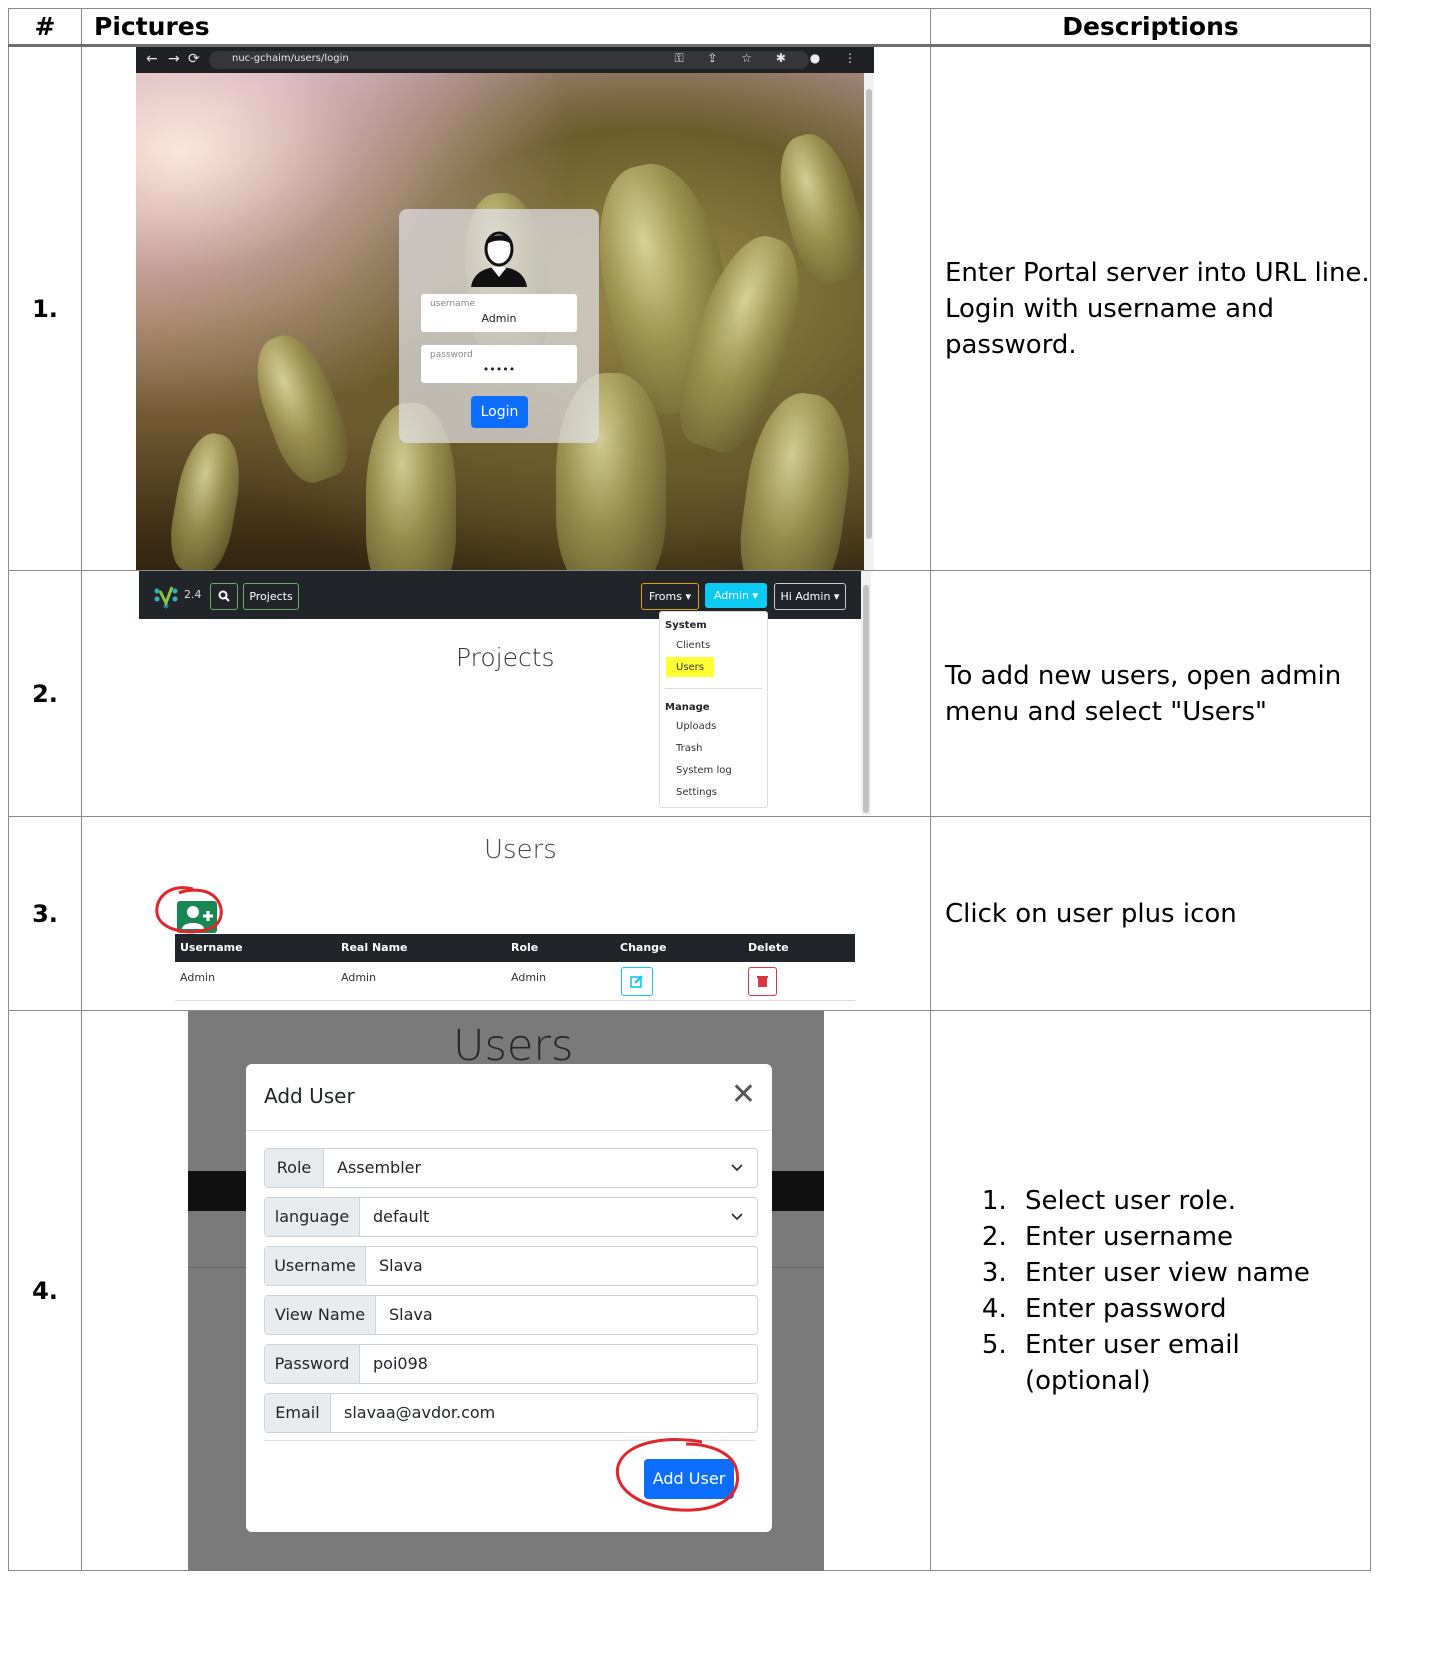 The height and width of the screenshot is (1656, 1452). Describe the element at coordinates (511, 1413) in the screenshot. I see `email-field: Email slavaa@avdor.com` at that location.